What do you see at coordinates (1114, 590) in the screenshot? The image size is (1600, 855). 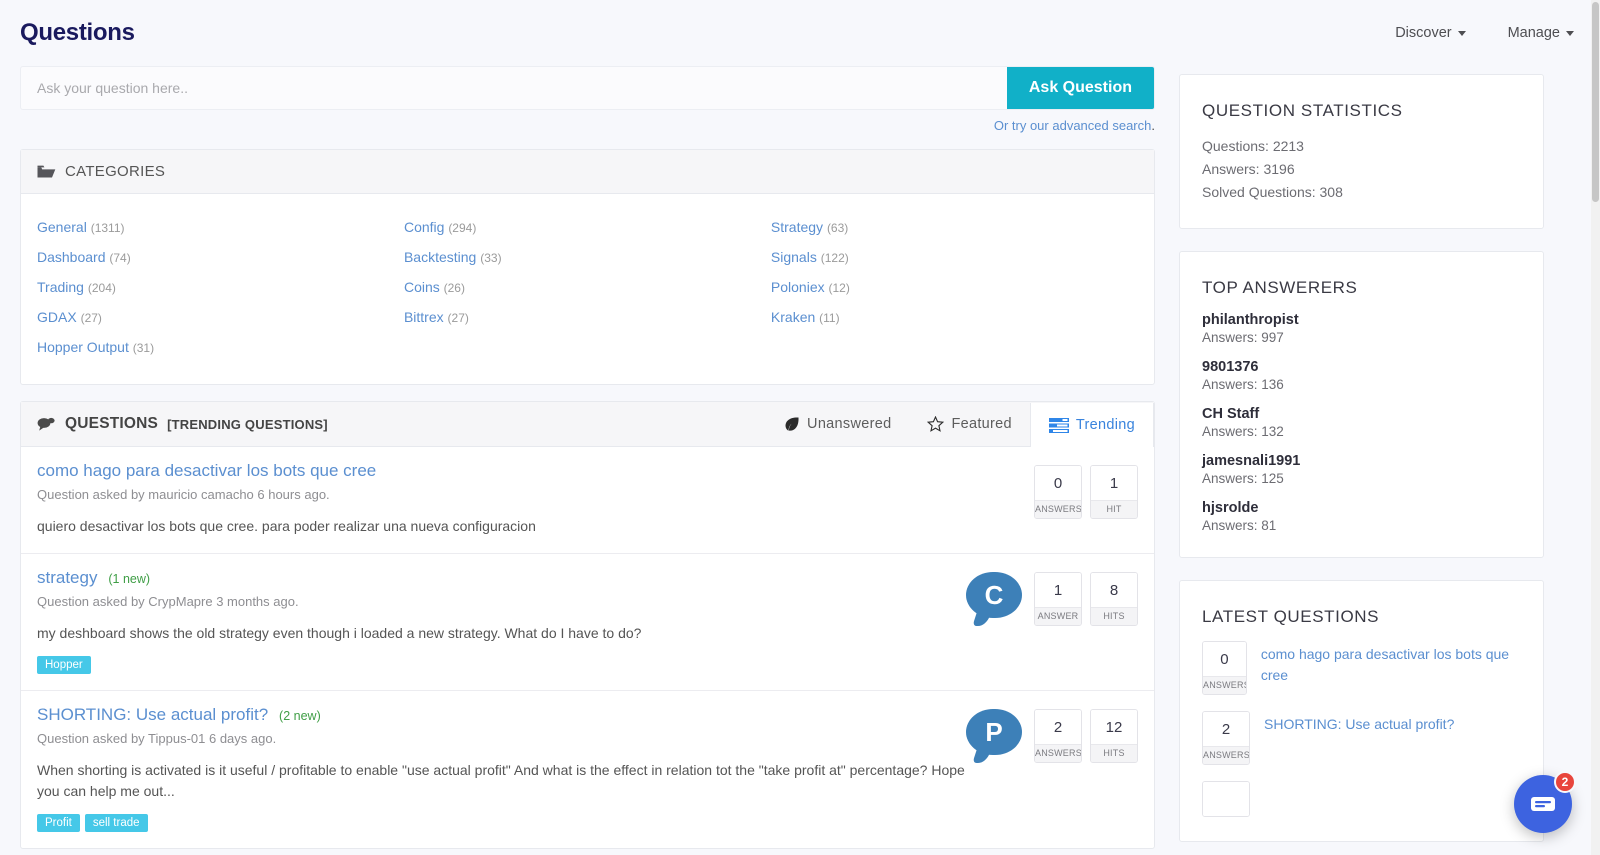 I see `question-hits-count: 8` at bounding box center [1114, 590].